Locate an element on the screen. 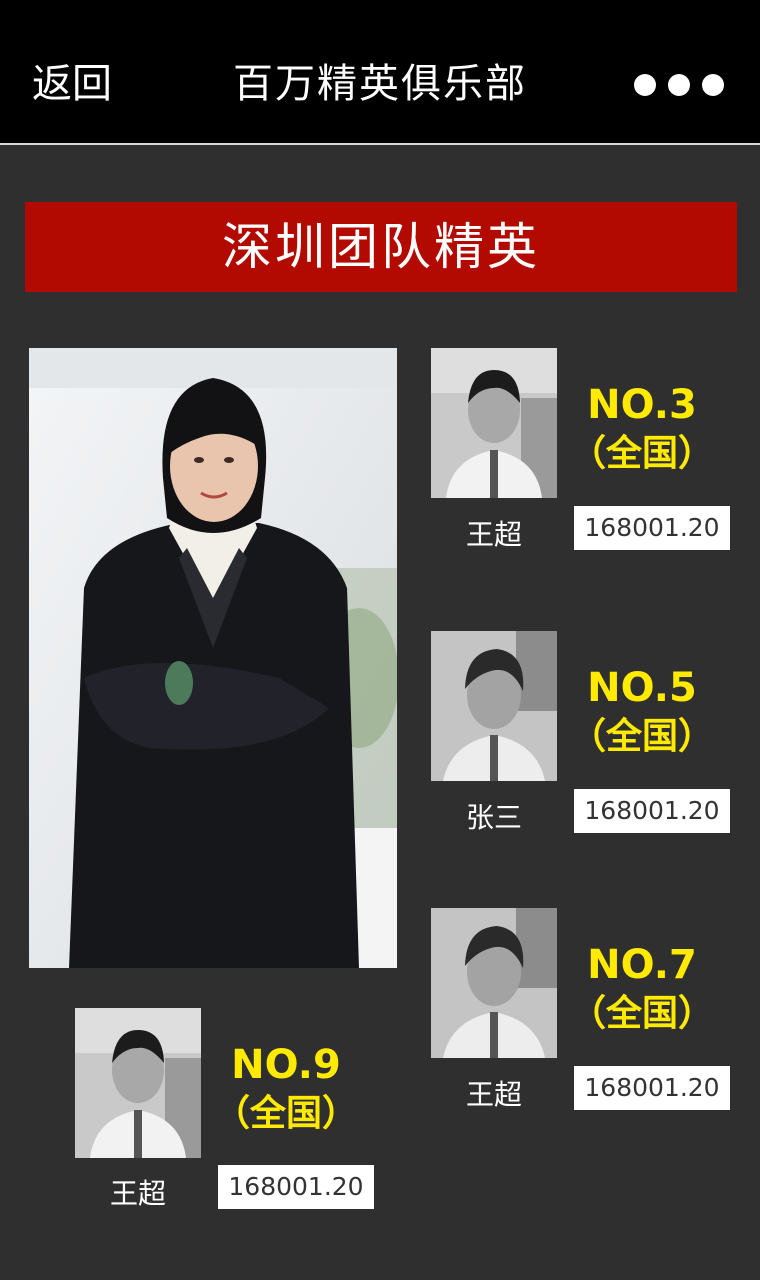  team-banner-title: 深圳团队精英 is located at coordinates (381, 247).